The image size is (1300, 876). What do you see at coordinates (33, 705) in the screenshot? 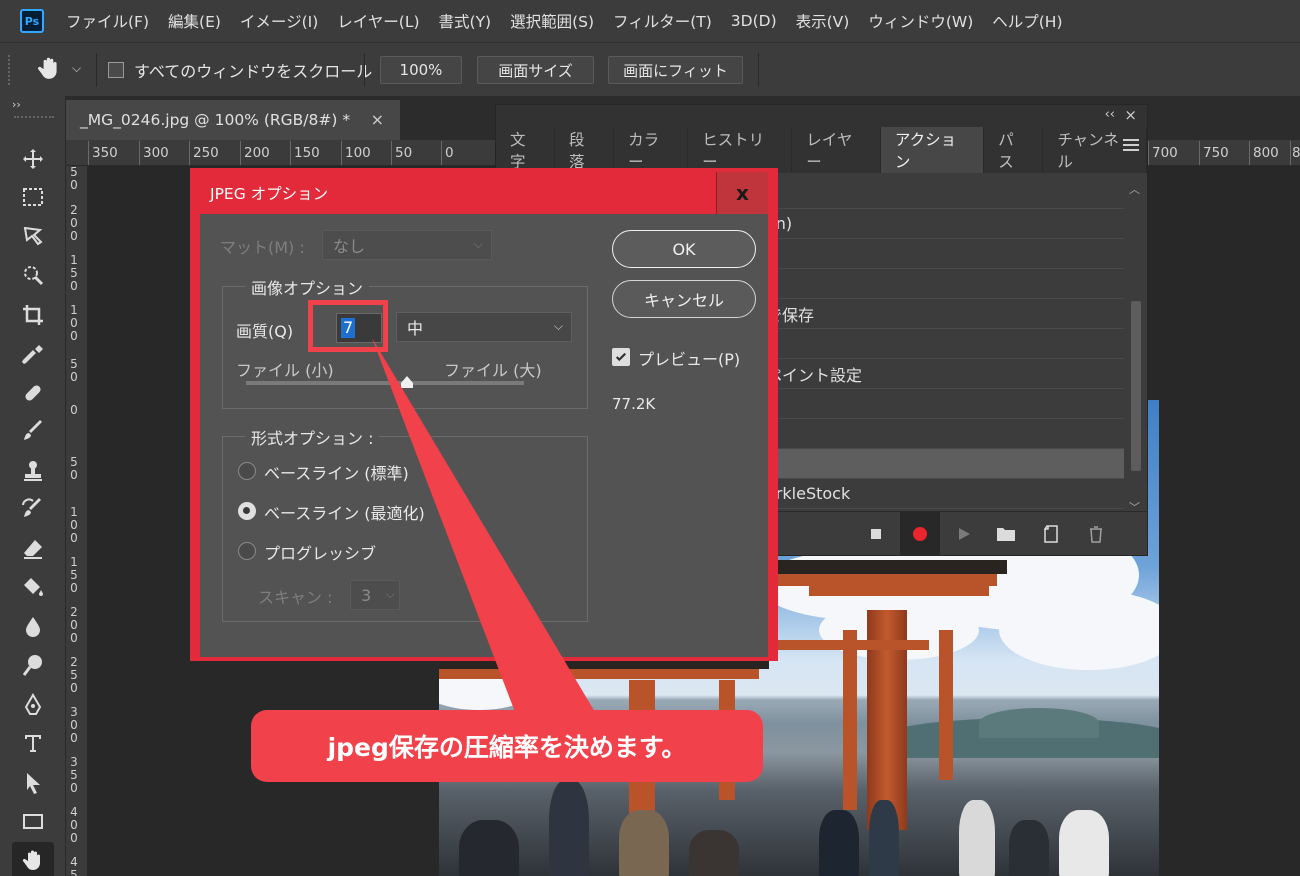
I see `pen-tool-icon` at bounding box center [33, 705].